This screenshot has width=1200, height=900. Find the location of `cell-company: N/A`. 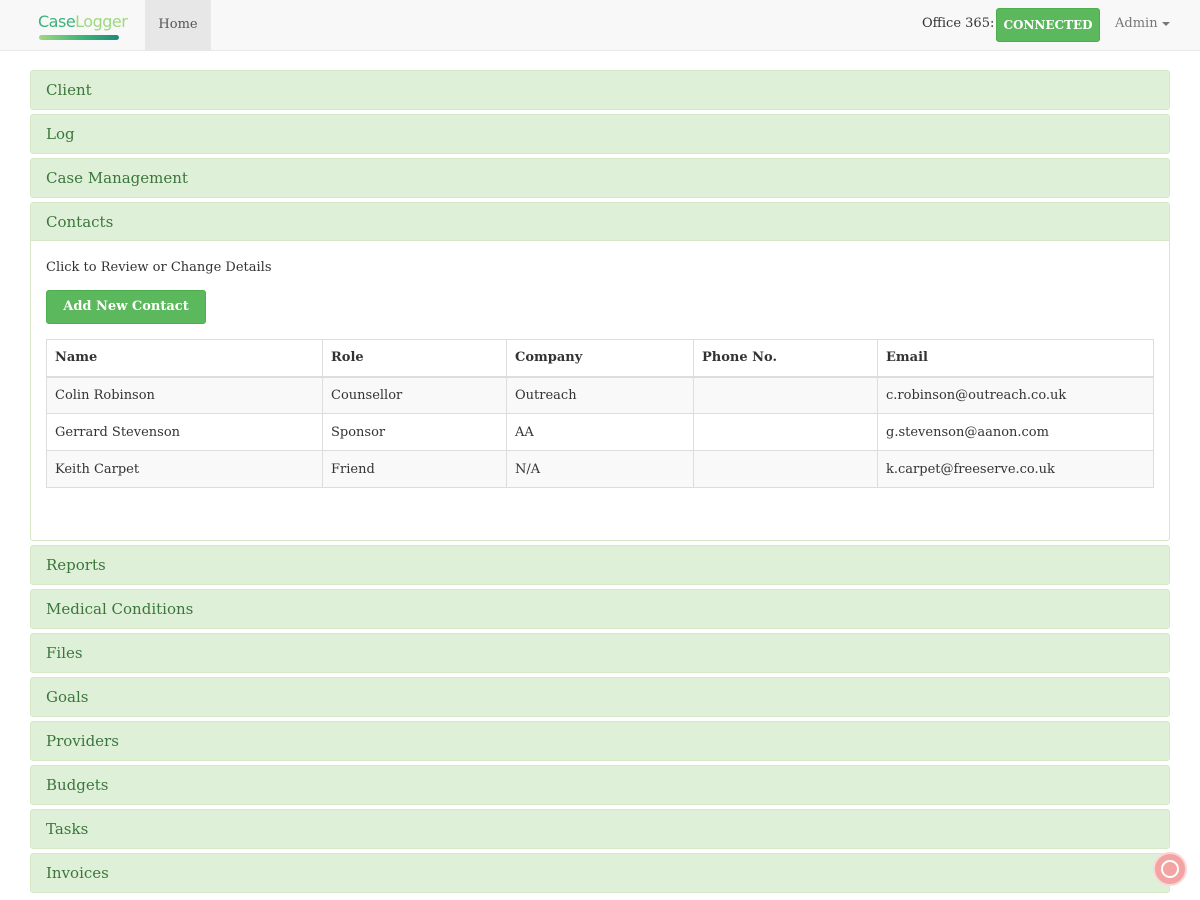

cell-company: N/A is located at coordinates (600, 469).